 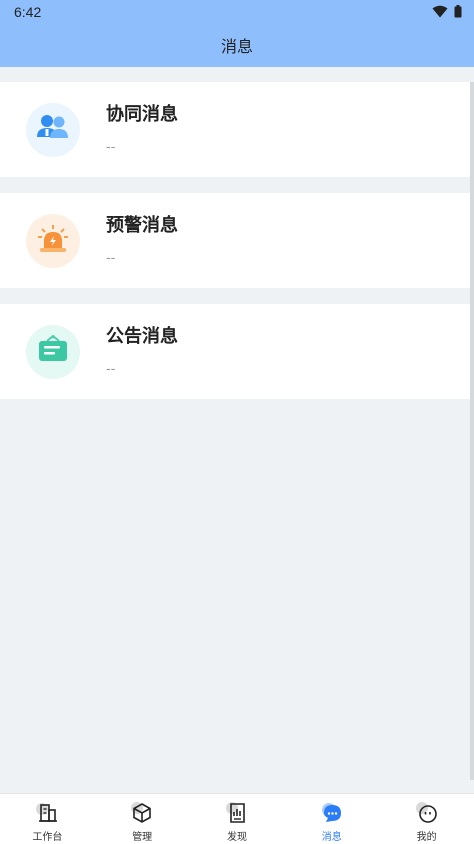 I want to click on tab-label: 管理, so click(x=142, y=837).